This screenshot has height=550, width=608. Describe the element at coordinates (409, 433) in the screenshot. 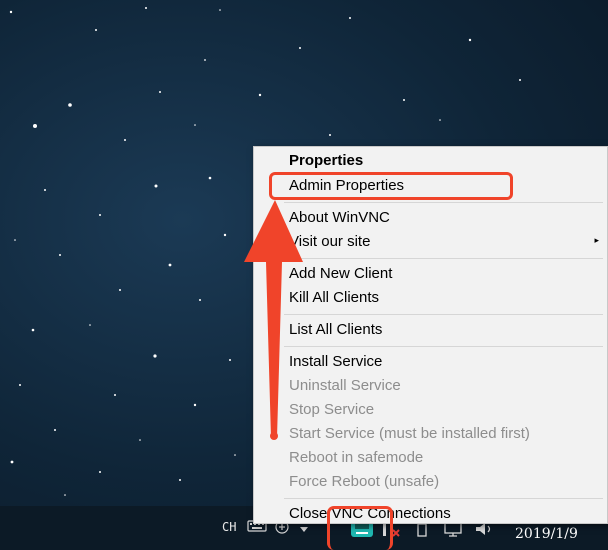

I see `menu-item-start-service: Start Service (must be installed first)` at that location.